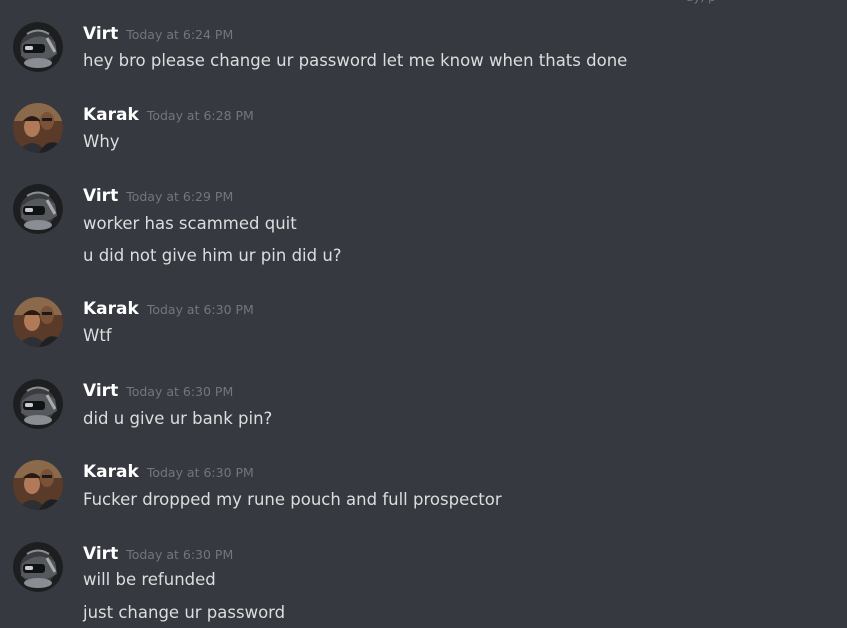 The image size is (847, 628). What do you see at coordinates (180, 34) in the screenshot?
I see `timestamp: Today at 6:24 PM` at bounding box center [180, 34].